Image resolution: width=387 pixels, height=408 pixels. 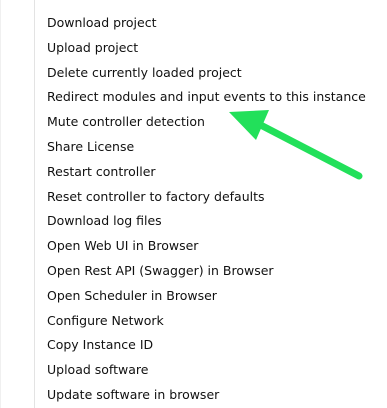 I want to click on menu-item-open-rest-api: Open Rest API (Swagger) in Browser, so click(x=194, y=271).